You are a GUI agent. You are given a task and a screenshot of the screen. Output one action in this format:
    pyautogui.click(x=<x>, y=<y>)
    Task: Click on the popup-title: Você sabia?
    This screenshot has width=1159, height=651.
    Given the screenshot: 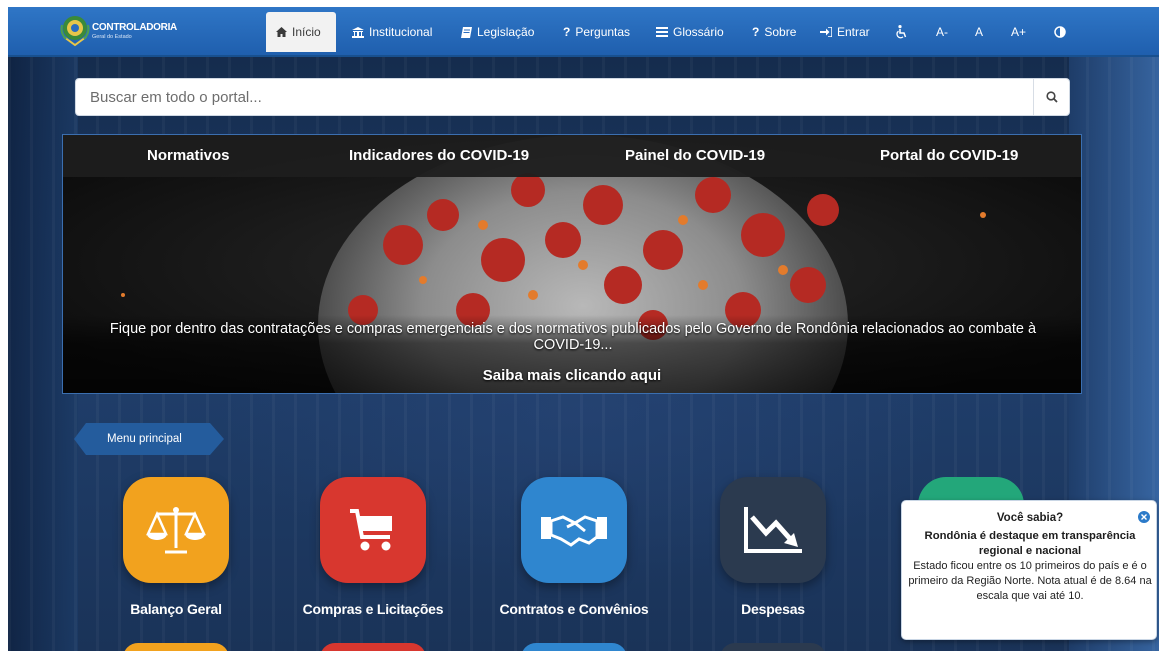 What is the action you would take?
    pyautogui.click(x=1030, y=518)
    